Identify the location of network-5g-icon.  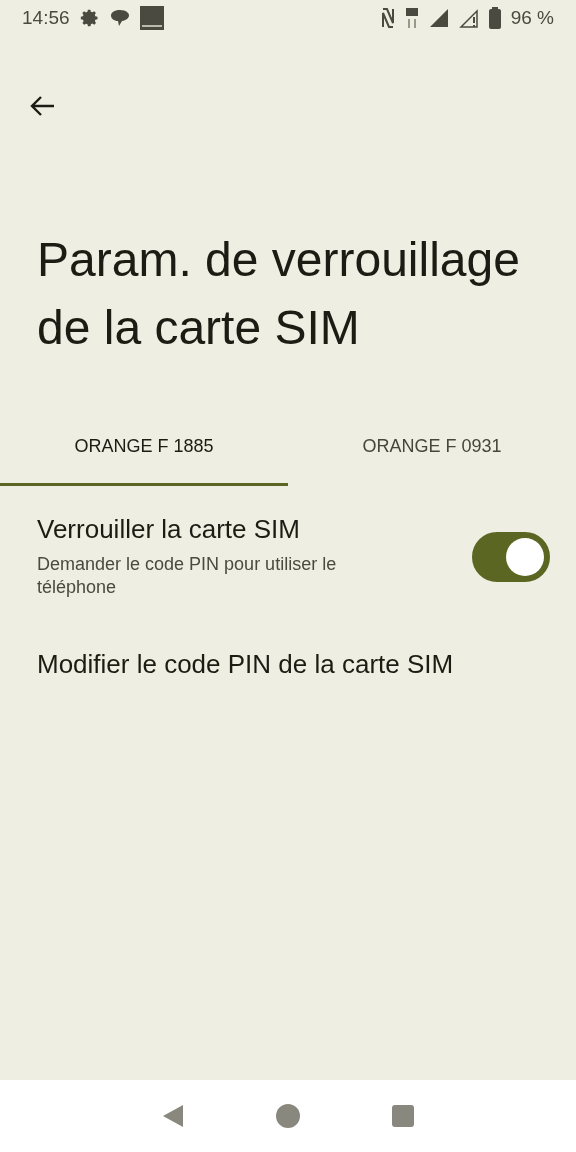
(411, 18).